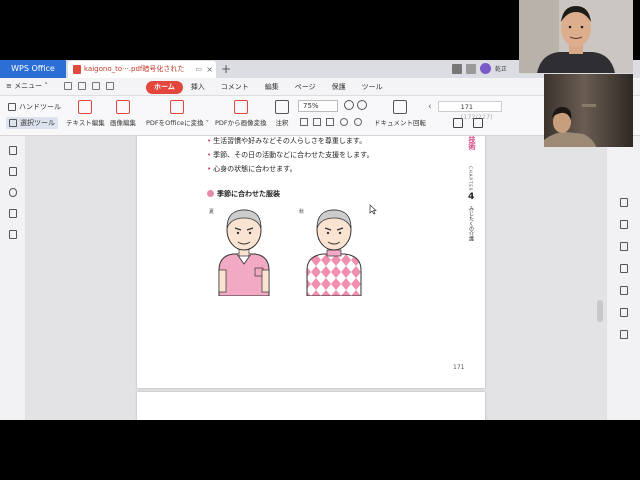 The height and width of the screenshot is (480, 640). I want to click on fit-page-icon, so click(304, 122).